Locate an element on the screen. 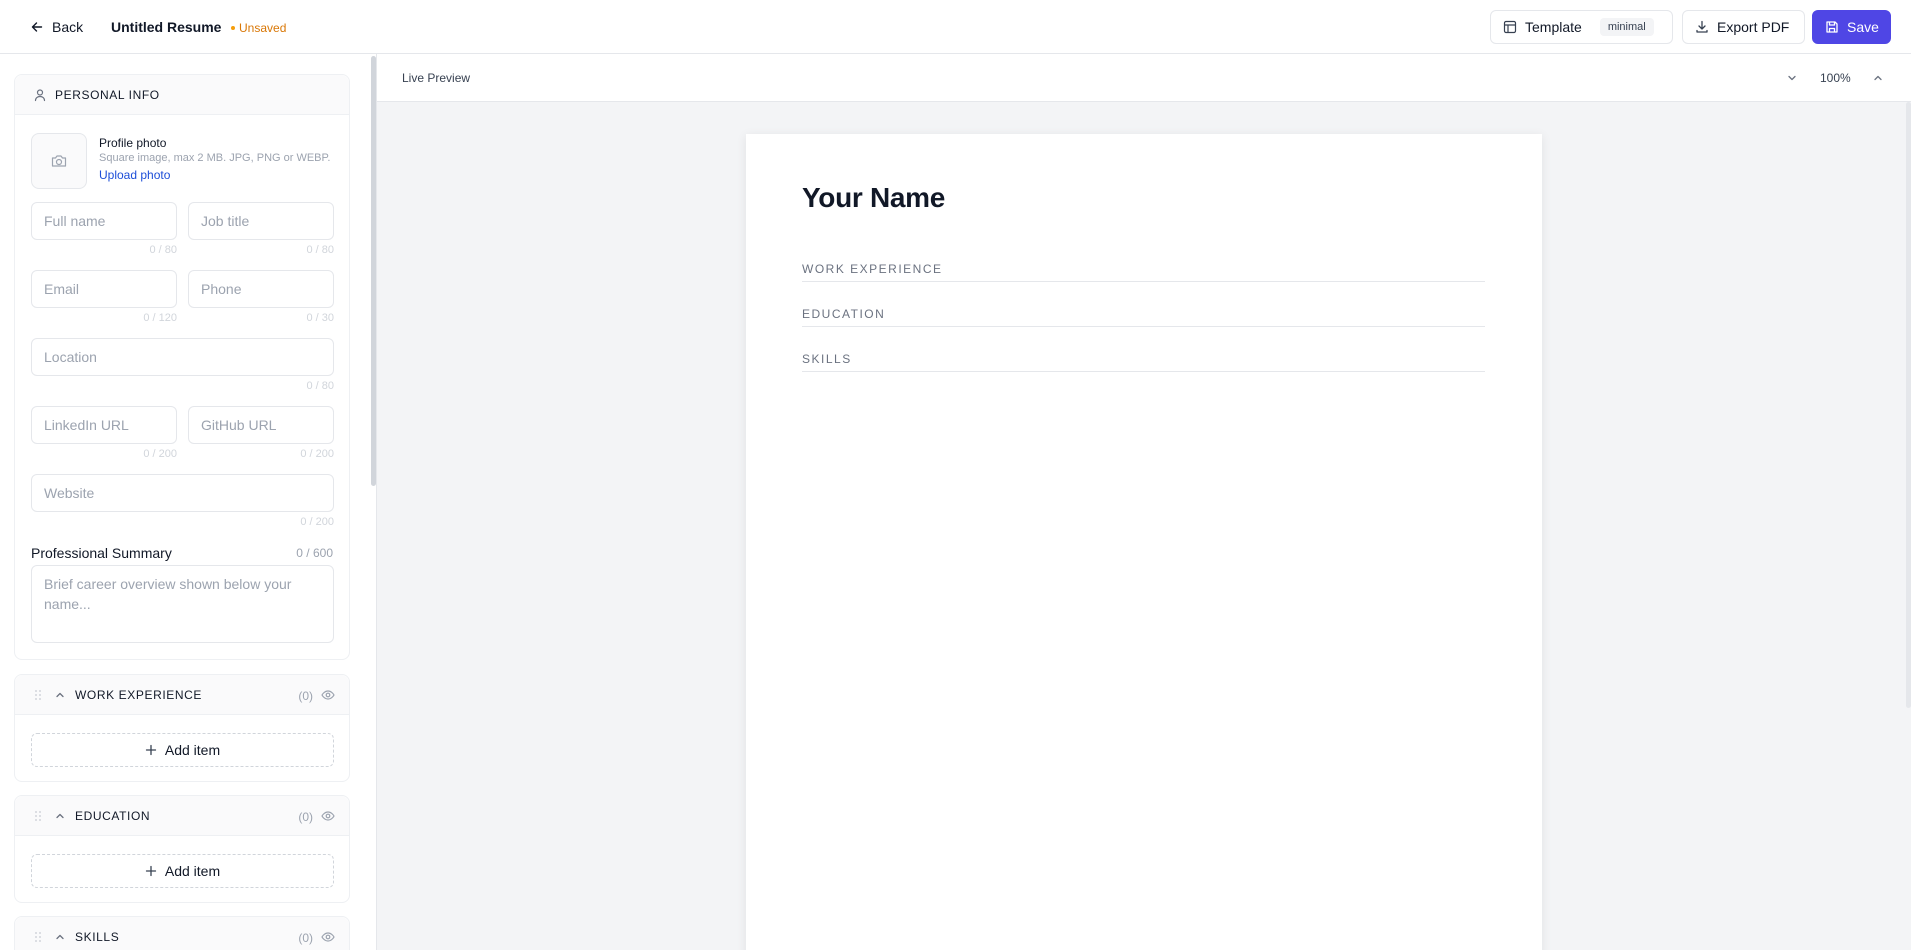  save-button: Save is located at coordinates (1851, 27).